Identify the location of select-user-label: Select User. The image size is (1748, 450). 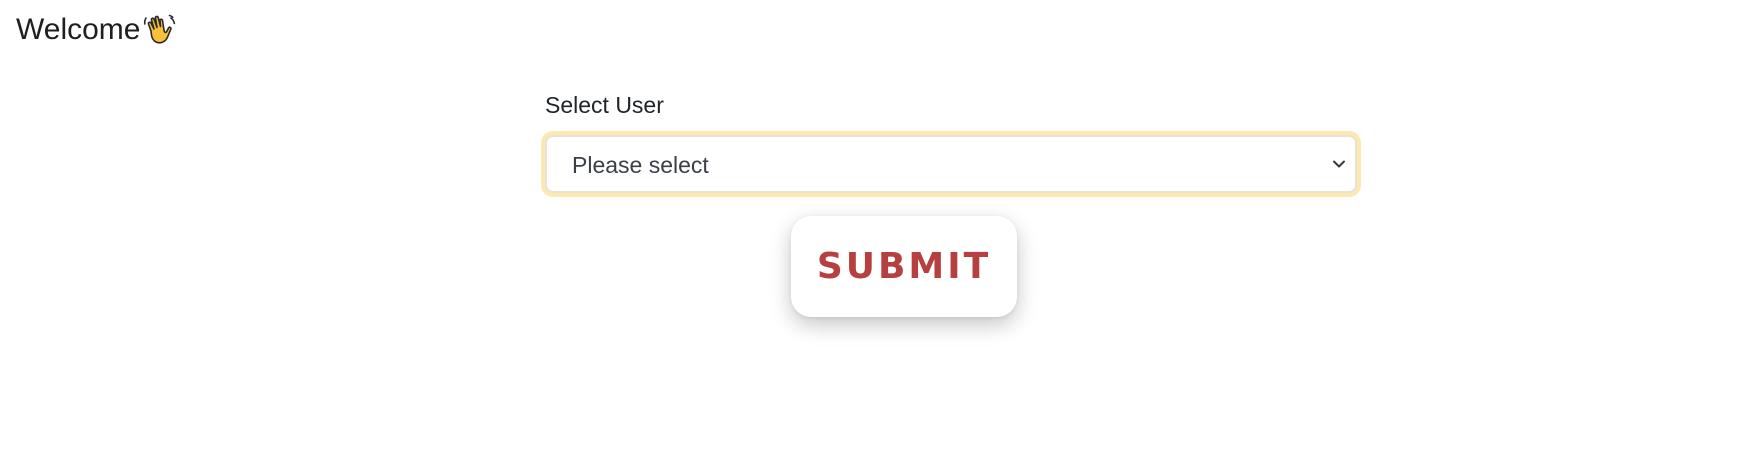
(604, 105).